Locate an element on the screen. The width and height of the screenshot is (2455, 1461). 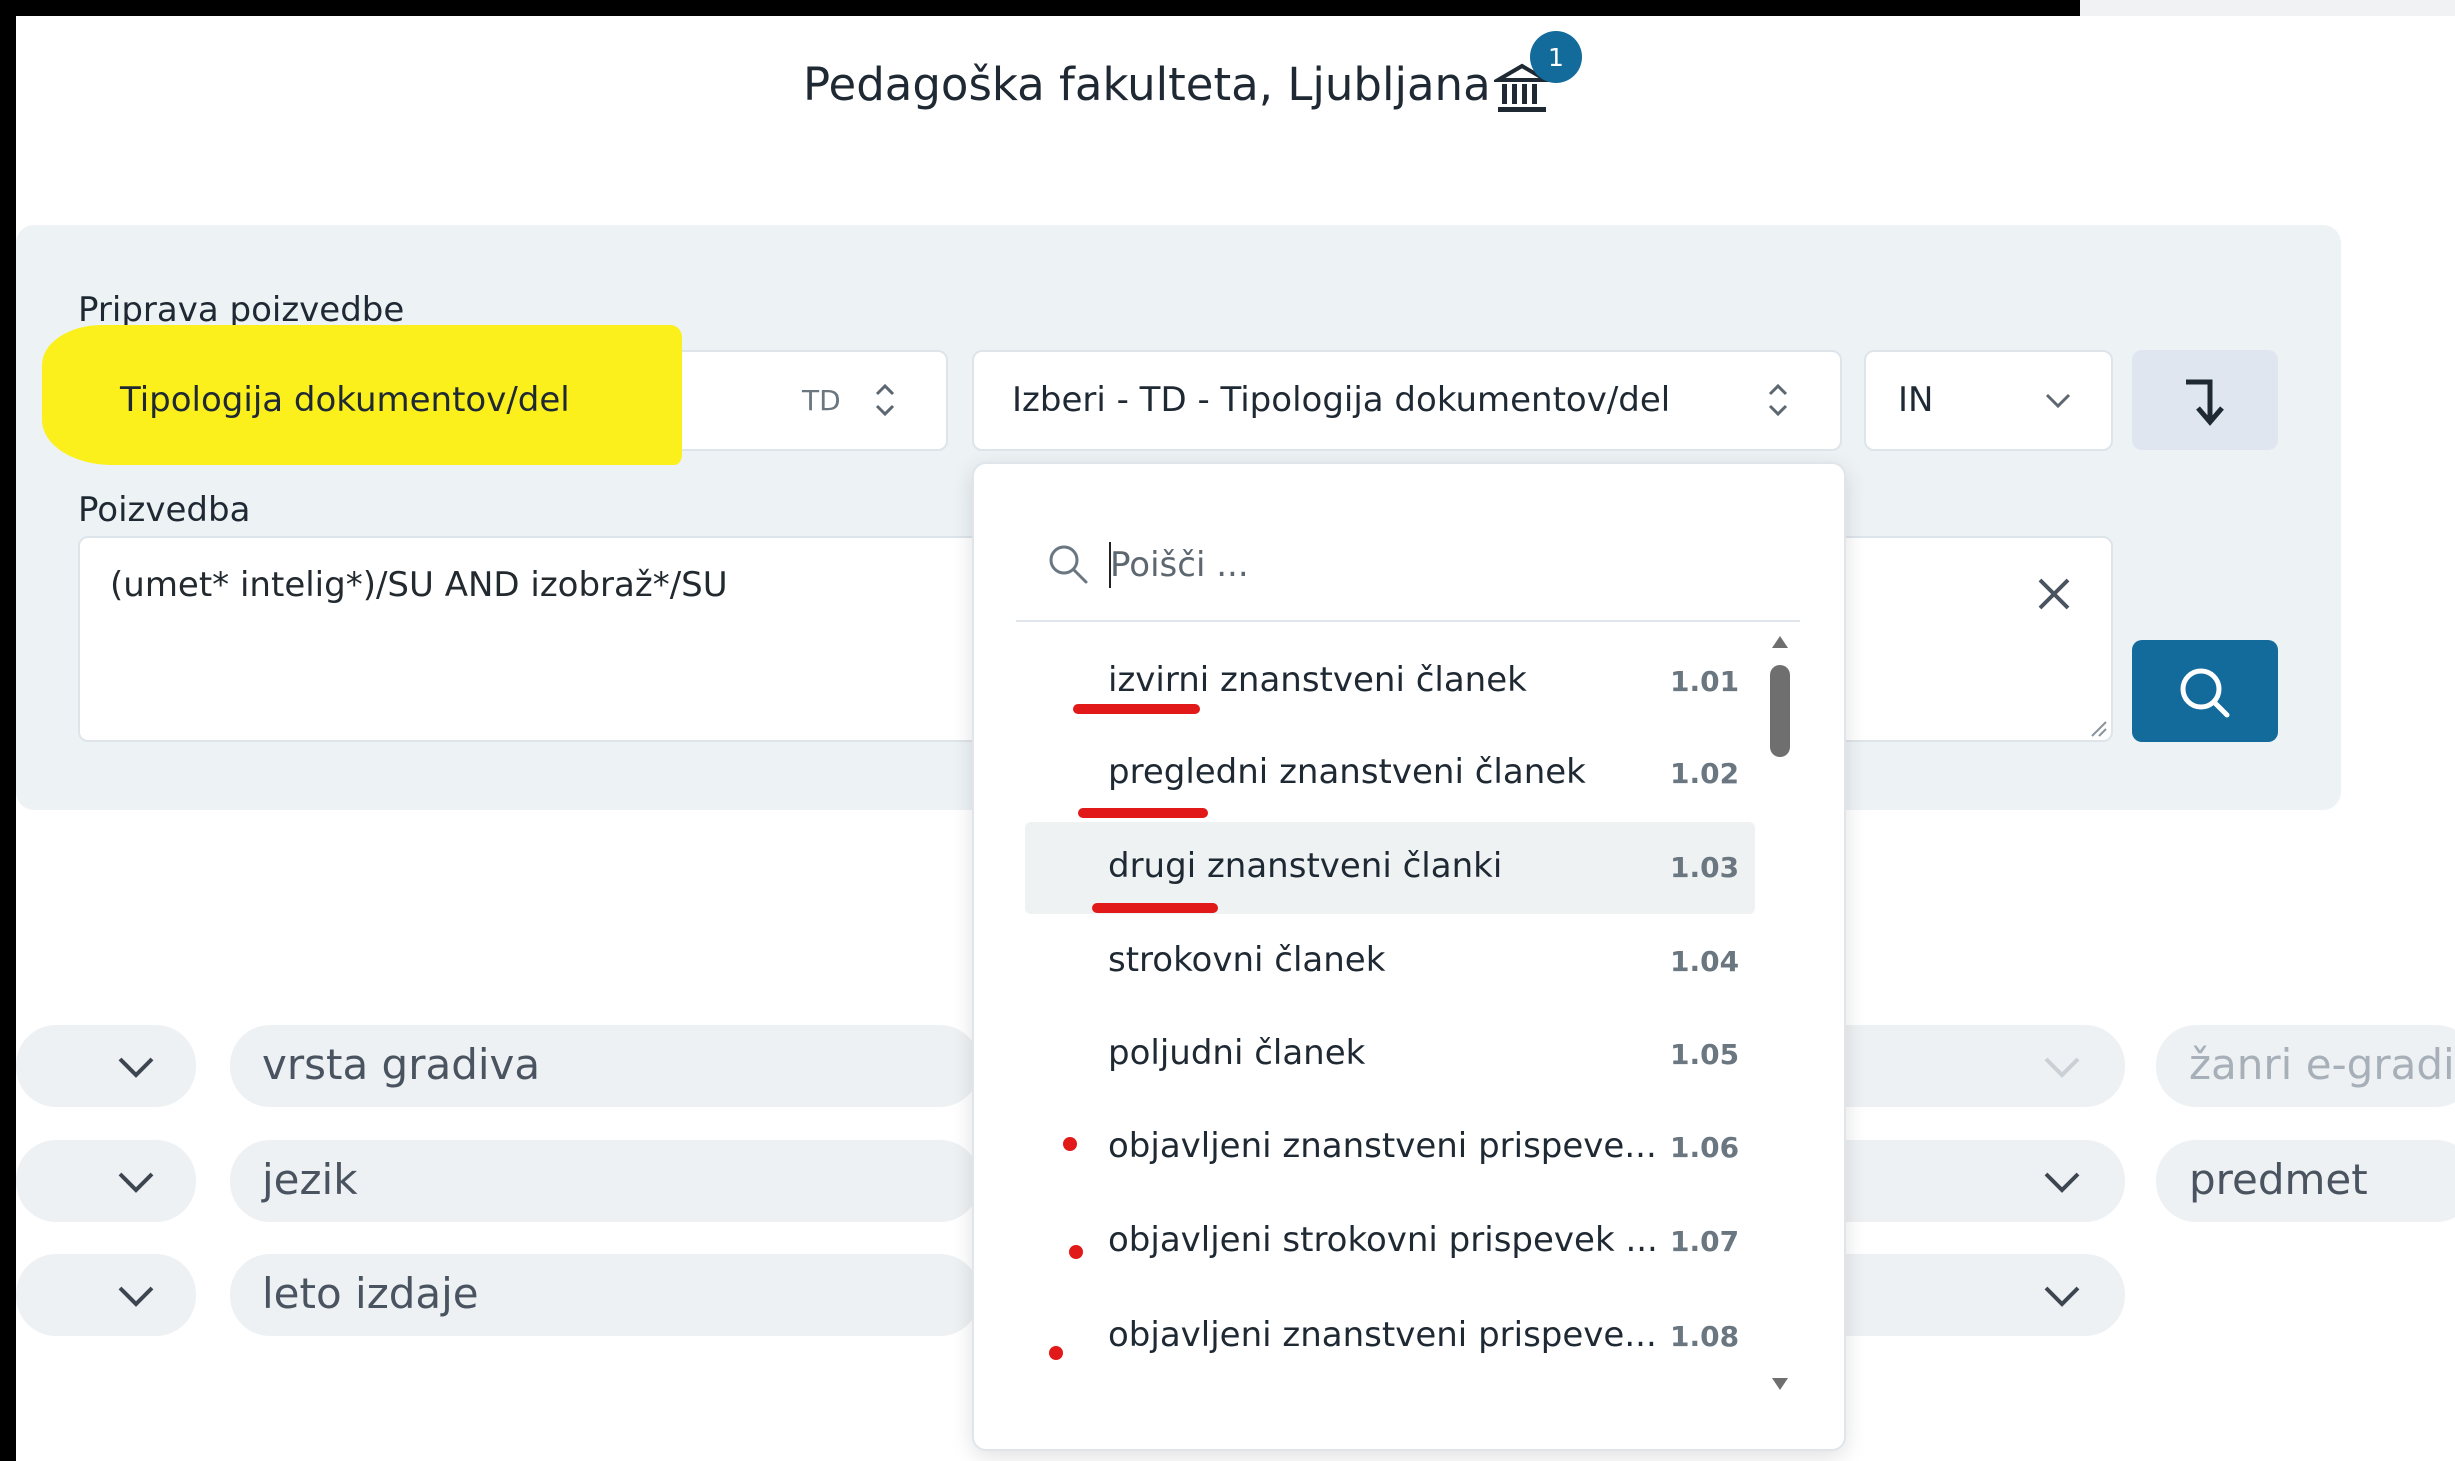
scroll-down-arrow-icon is located at coordinates (1780, 1384).